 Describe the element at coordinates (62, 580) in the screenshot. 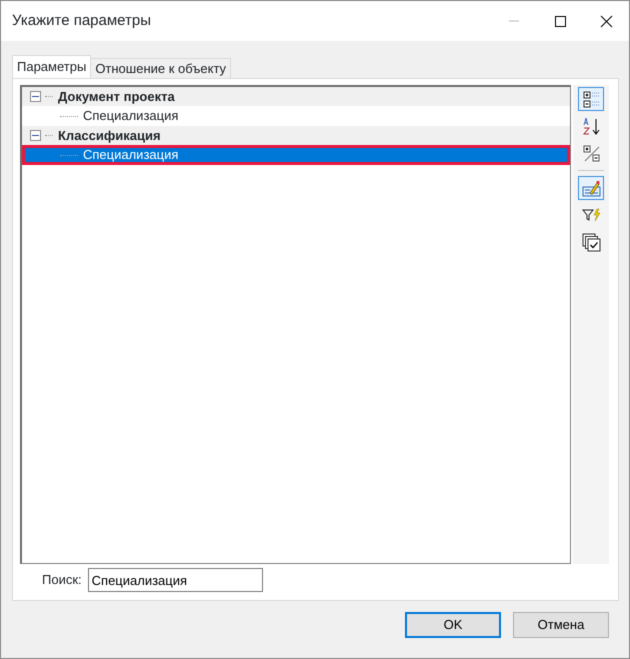

I see `search-label: Поиск:` at that location.